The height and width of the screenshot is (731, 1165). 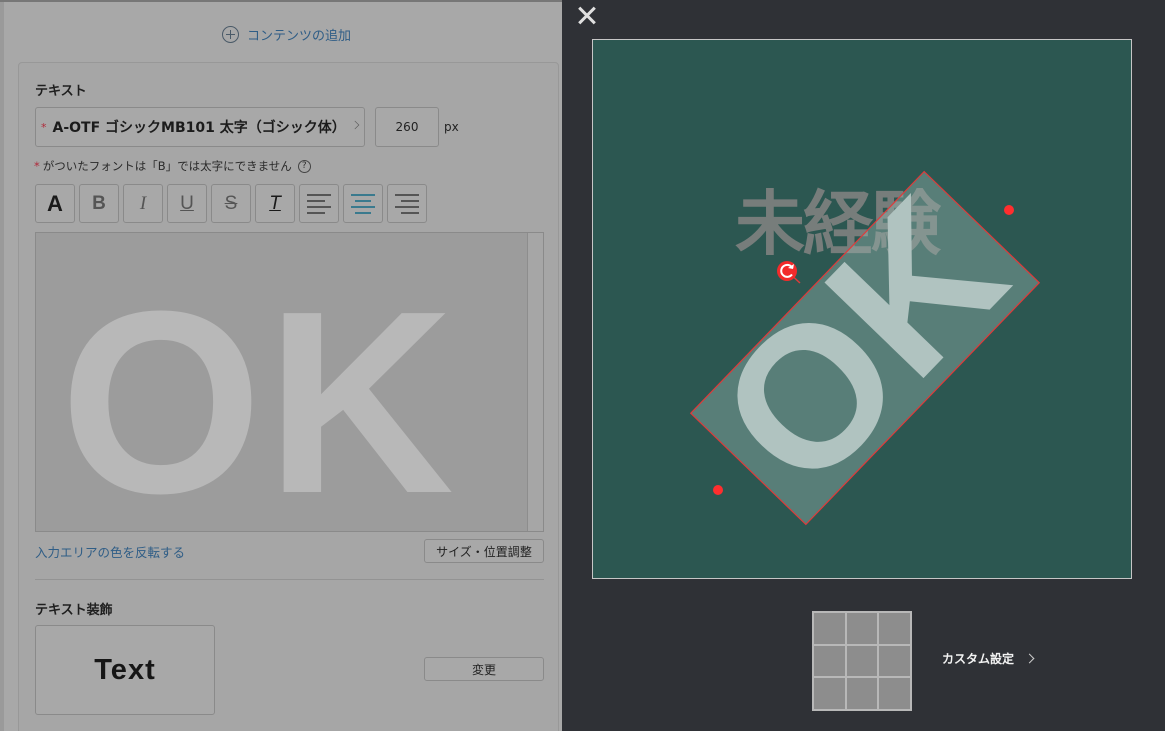 I want to click on grid-cell-top-left, so click(x=829, y=628).